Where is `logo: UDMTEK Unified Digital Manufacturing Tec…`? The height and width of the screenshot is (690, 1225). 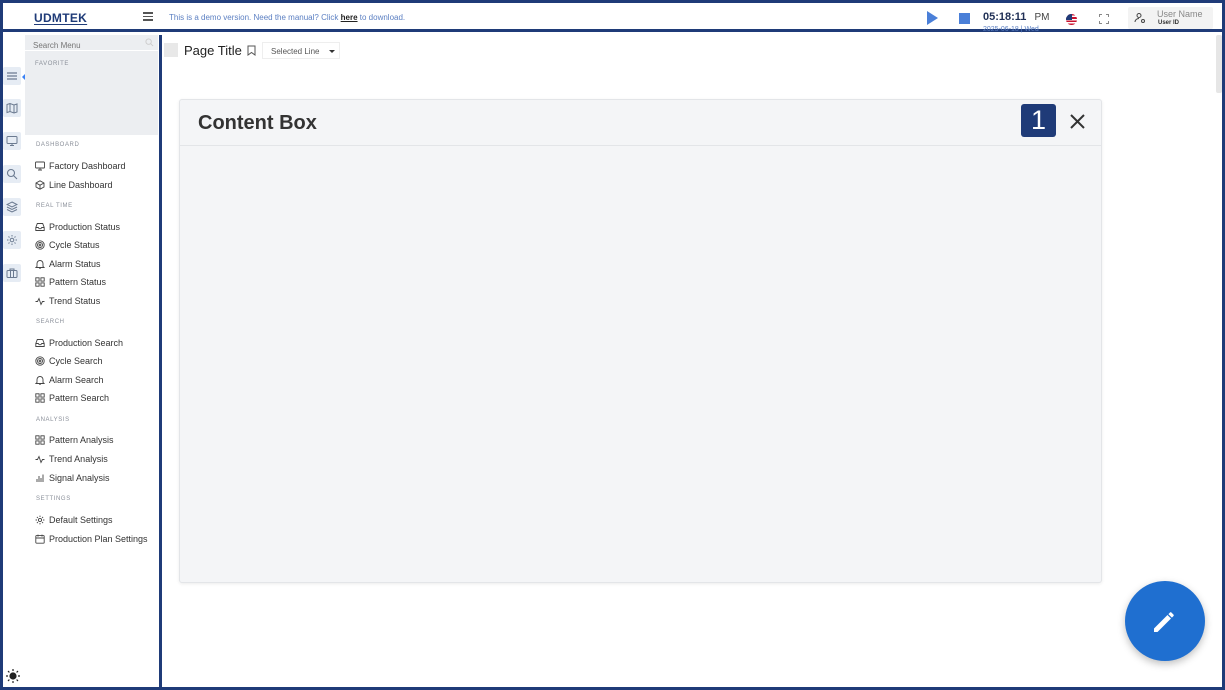
logo: UDMTEK Unified Digital Manufacturing Tec… is located at coordinates (61, 20).